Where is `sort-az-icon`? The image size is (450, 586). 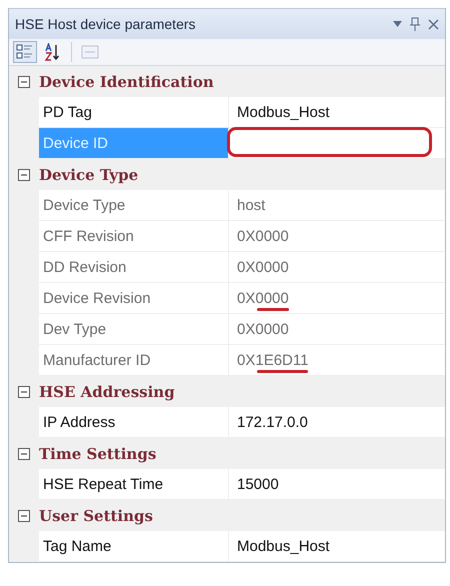 sort-az-icon is located at coordinates (53, 52).